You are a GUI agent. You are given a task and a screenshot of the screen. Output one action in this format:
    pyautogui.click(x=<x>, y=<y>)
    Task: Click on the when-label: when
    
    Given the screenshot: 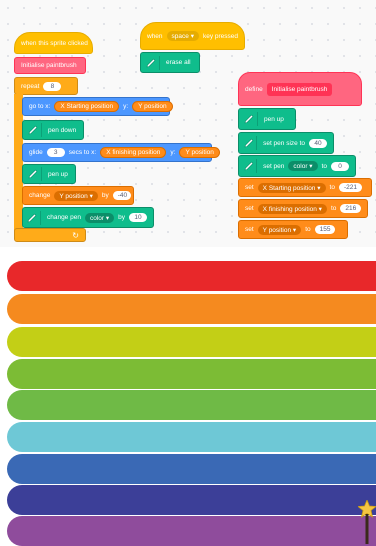 What is the action you would take?
    pyautogui.click(x=155, y=36)
    